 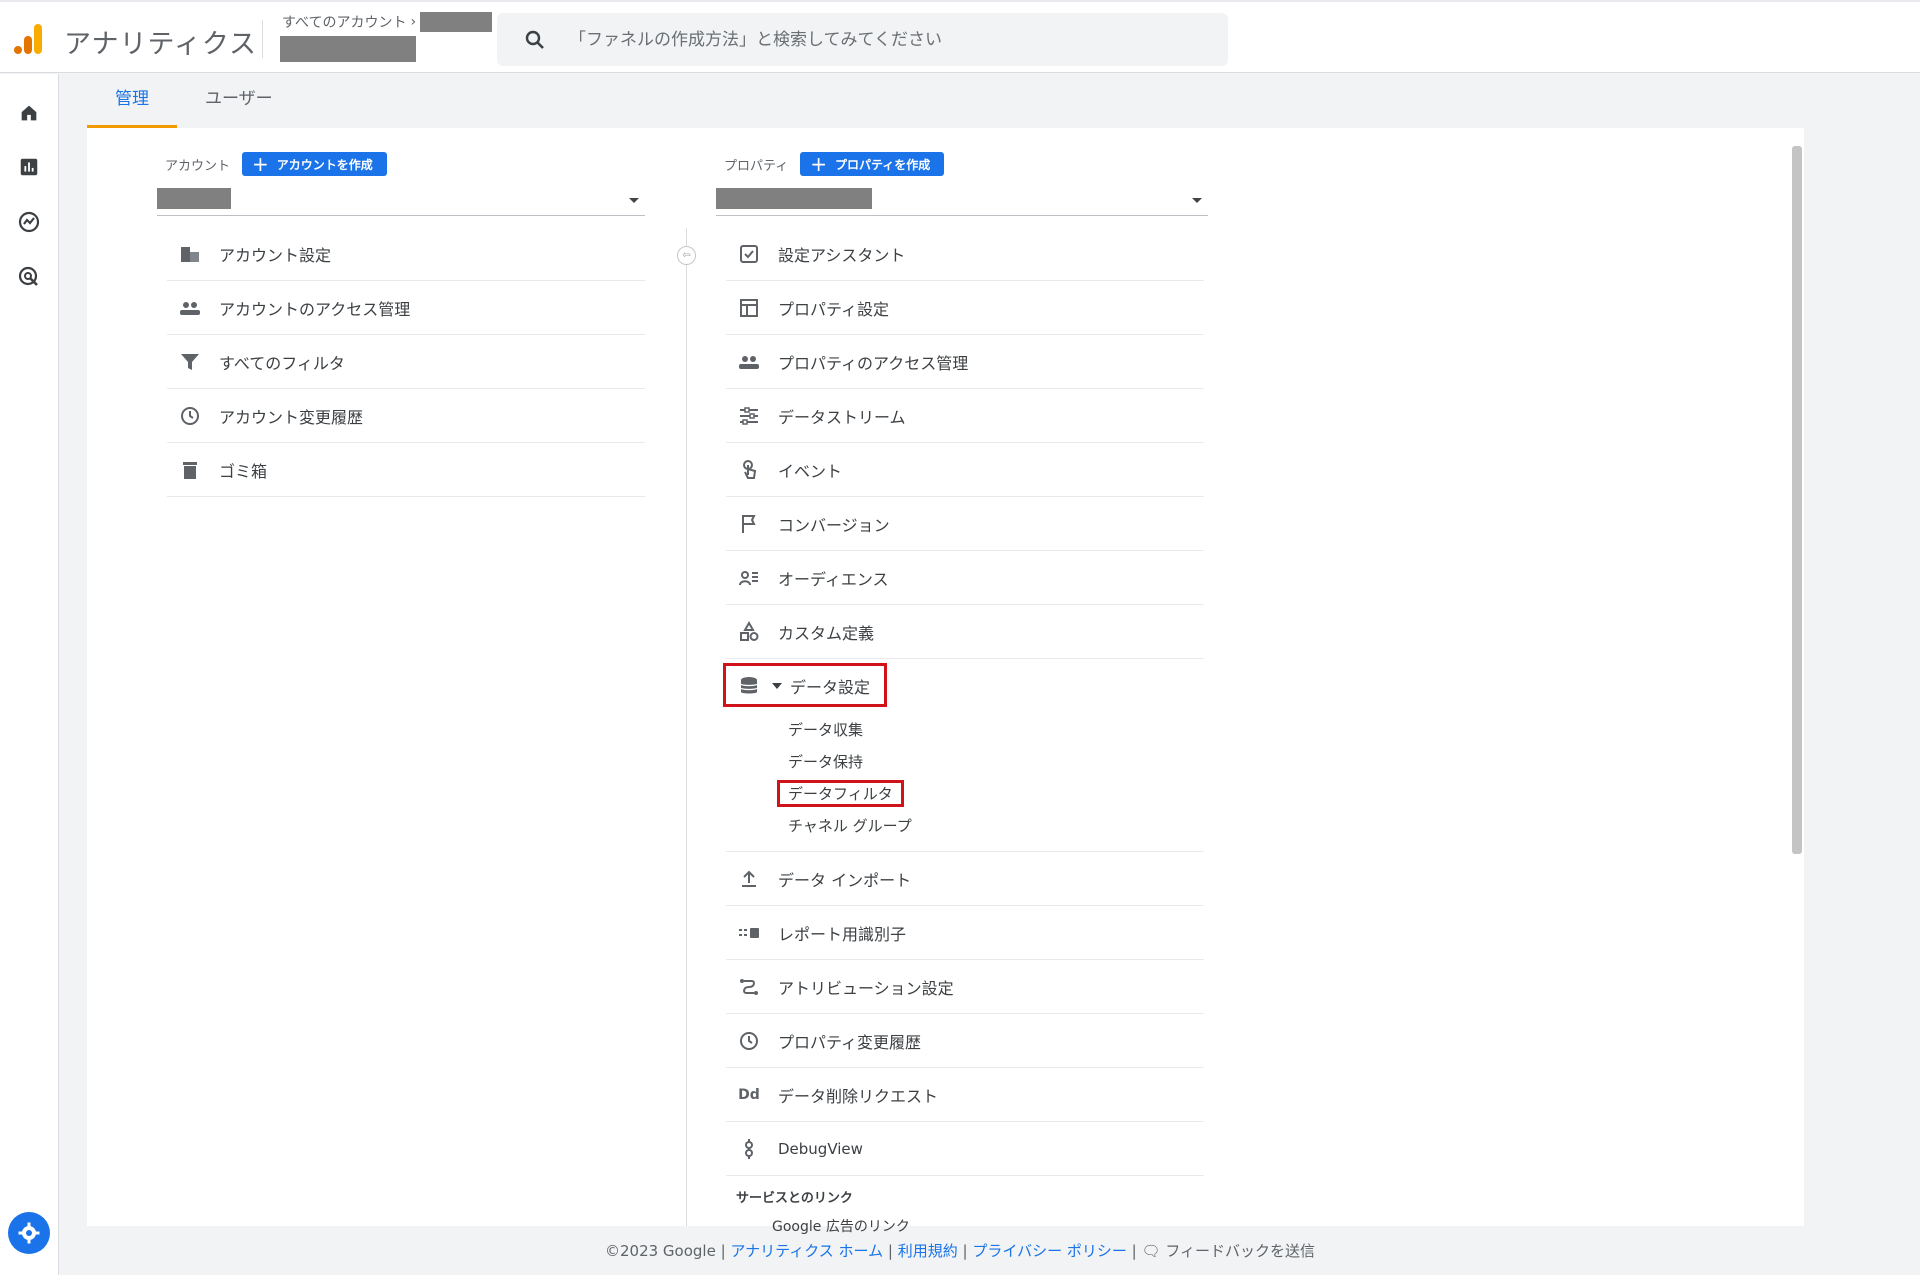 I want to click on property-item-access: プロパティのアクセス管理, so click(x=965, y=362).